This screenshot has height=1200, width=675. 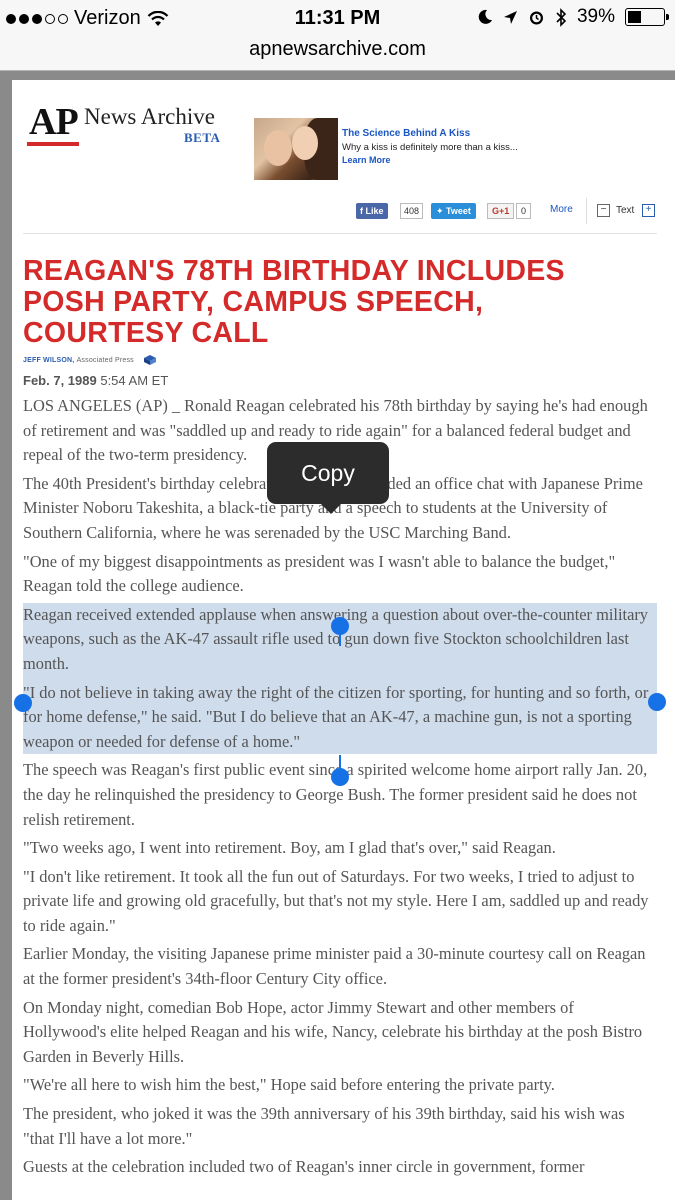 What do you see at coordinates (296, 149) in the screenshot?
I see `ad-image` at bounding box center [296, 149].